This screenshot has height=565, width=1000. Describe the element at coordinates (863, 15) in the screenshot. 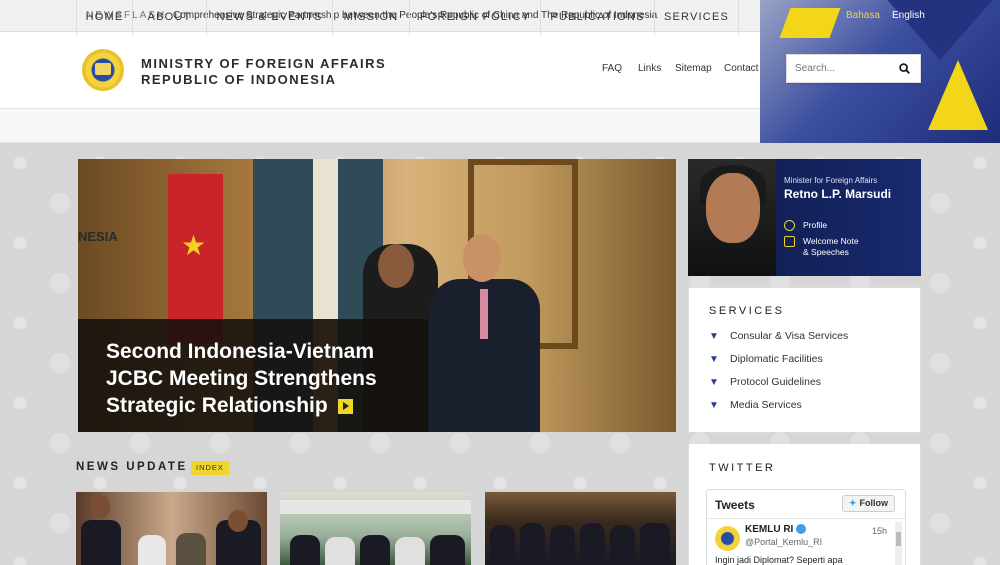

I see `language-bahasa-link: Bahasa` at that location.